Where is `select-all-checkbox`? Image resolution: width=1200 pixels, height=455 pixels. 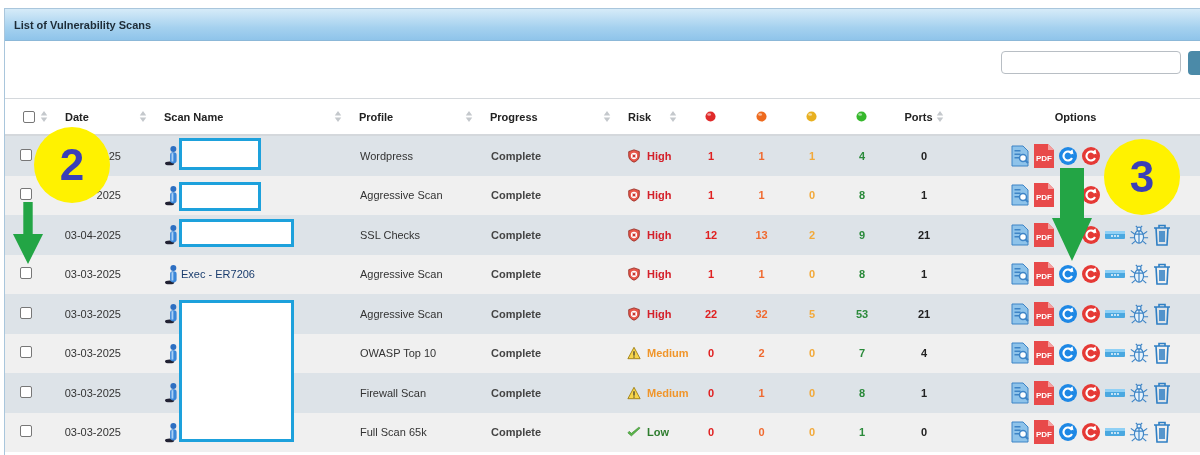 select-all-checkbox is located at coordinates (29, 116).